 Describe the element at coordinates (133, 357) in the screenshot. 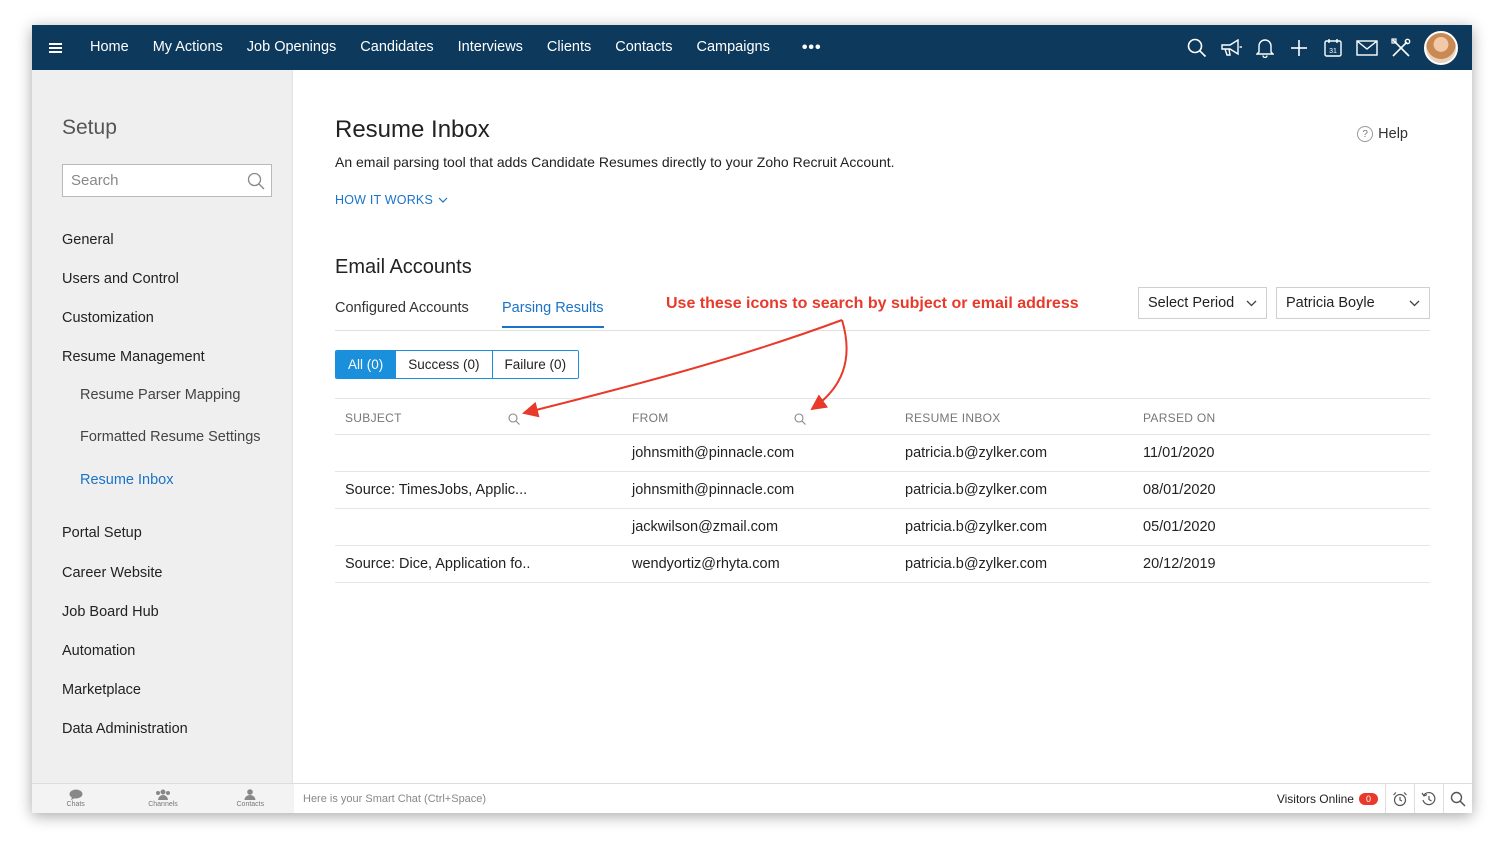

I see `sidebar-item-resume-management: Resume Management` at that location.